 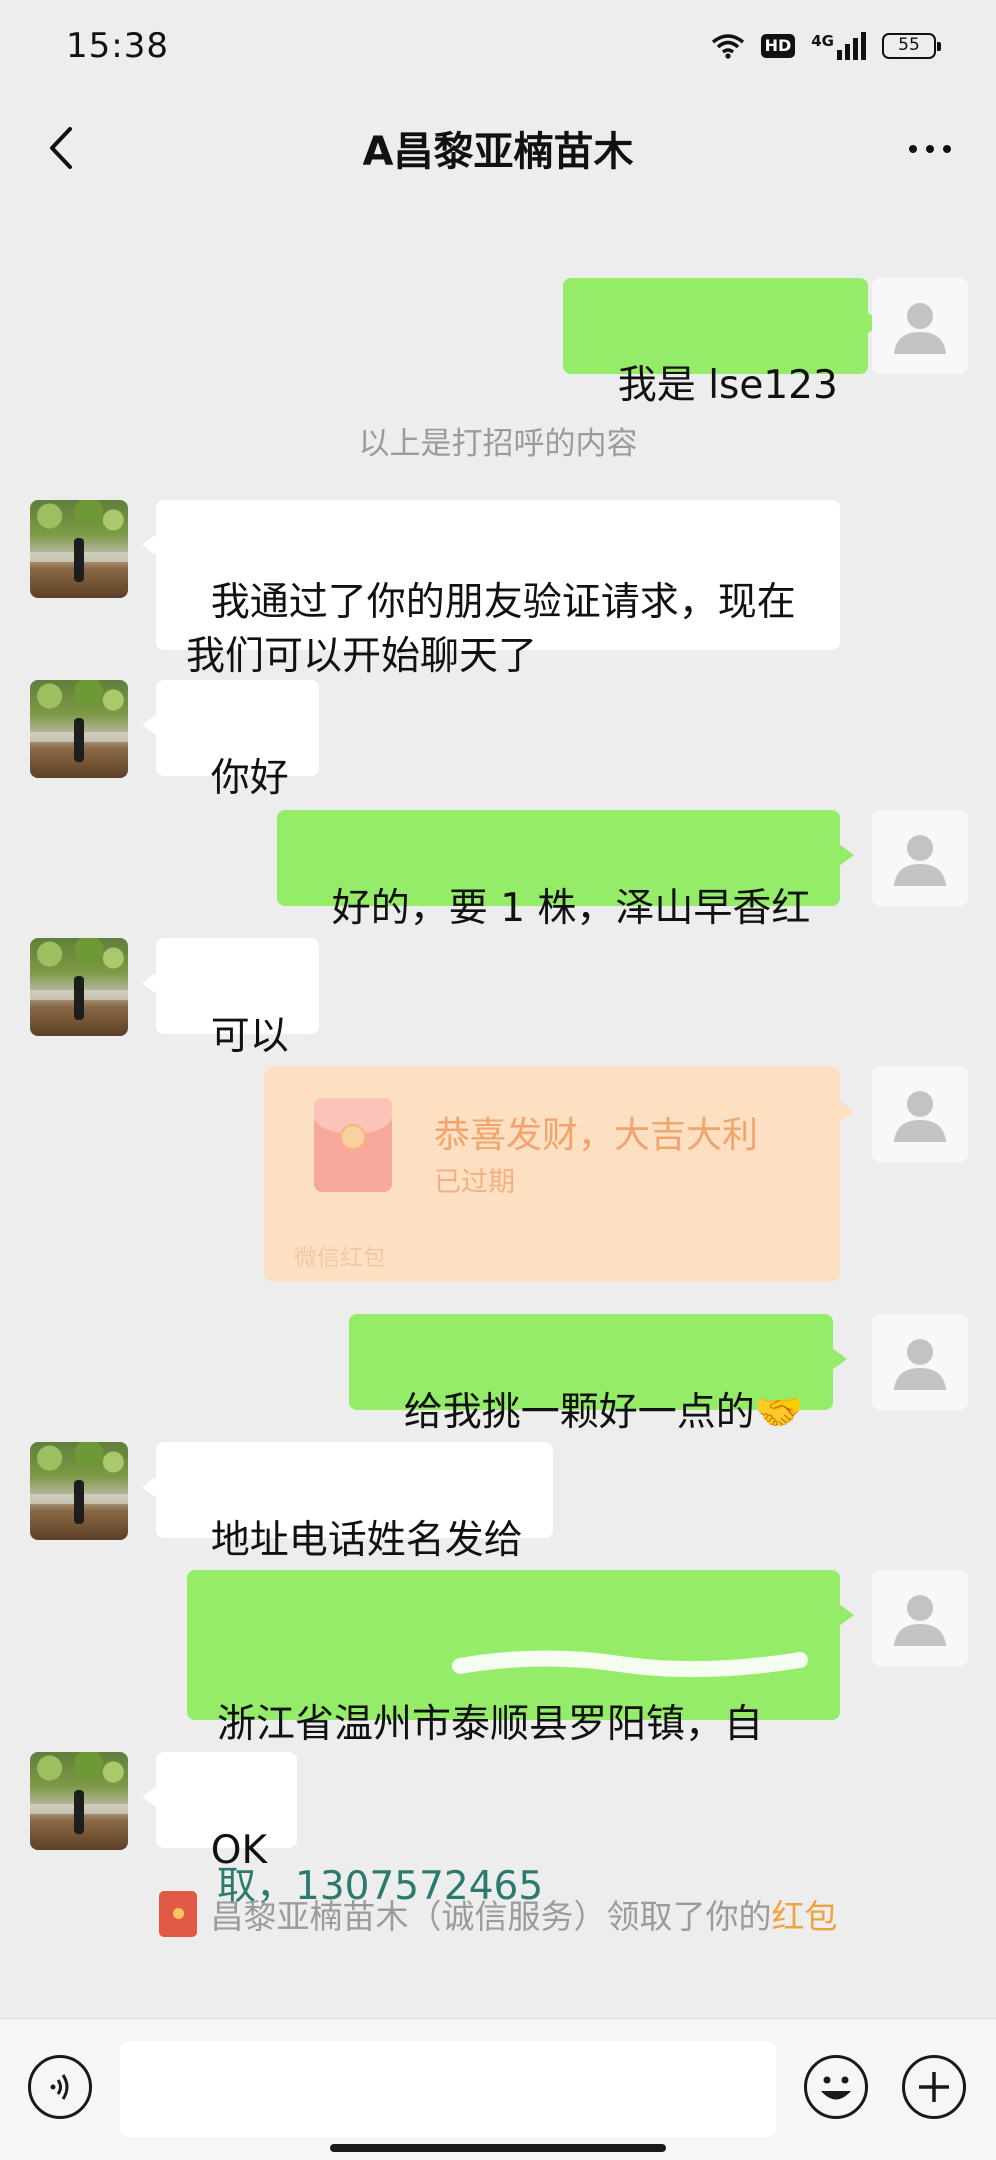 I want to click on peer-message: OK, so click(x=219, y=1812).